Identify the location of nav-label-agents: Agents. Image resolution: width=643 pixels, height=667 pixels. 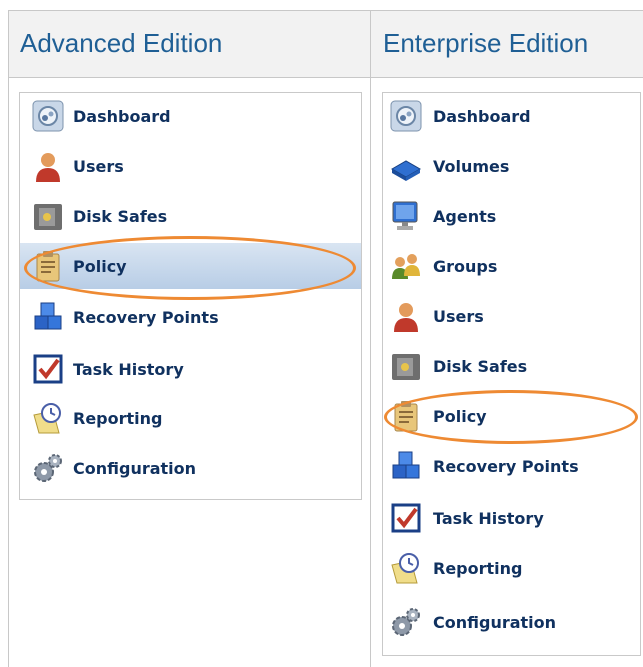
(465, 216).